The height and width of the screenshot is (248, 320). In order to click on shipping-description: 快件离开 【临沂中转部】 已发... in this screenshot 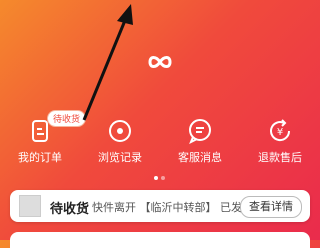, I will do `click(167, 207)`.